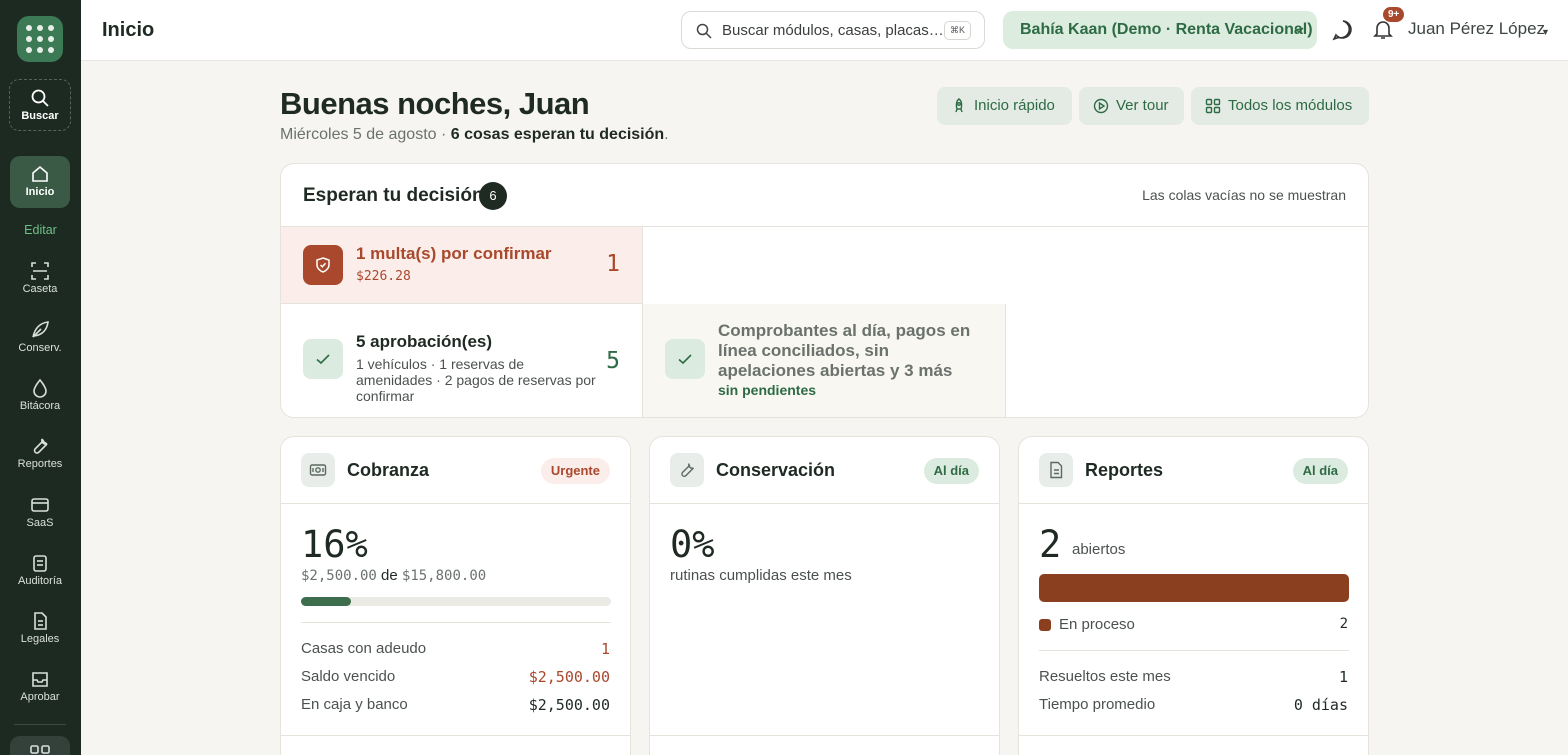 The height and width of the screenshot is (755, 1568). What do you see at coordinates (1213, 106) in the screenshot?
I see `grid-icon` at bounding box center [1213, 106].